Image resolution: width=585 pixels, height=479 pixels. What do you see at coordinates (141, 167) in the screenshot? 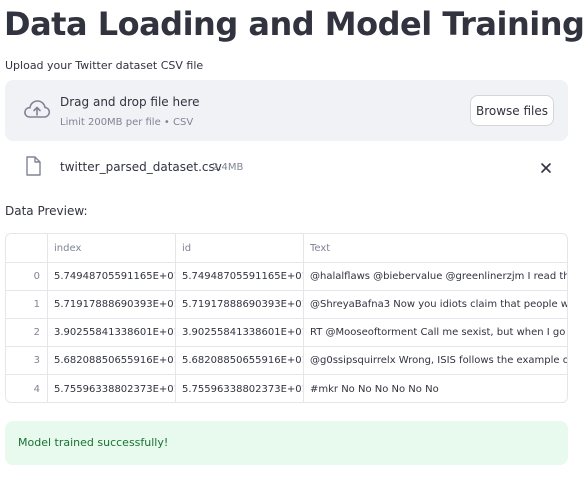
I see `uploaded-file-name: twitter_parsed_dataset.csv` at bounding box center [141, 167].